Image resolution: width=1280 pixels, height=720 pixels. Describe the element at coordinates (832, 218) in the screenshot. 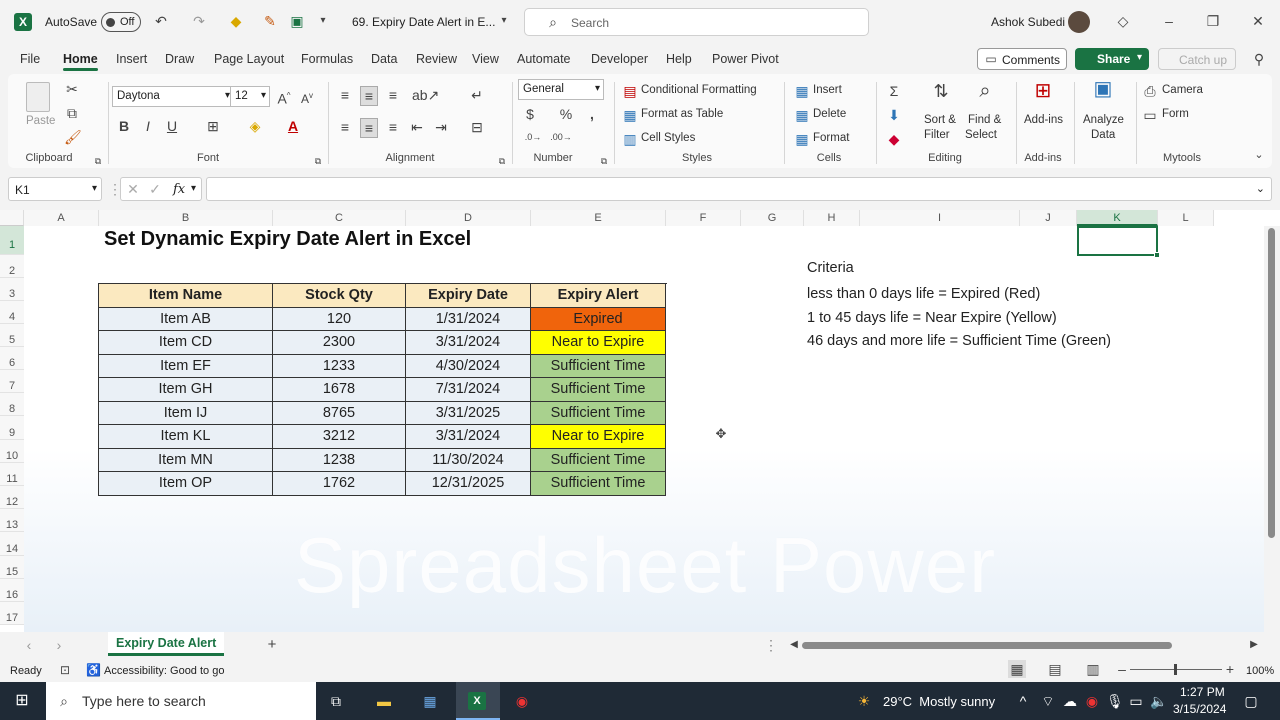

I see `column-header-h: H` at that location.